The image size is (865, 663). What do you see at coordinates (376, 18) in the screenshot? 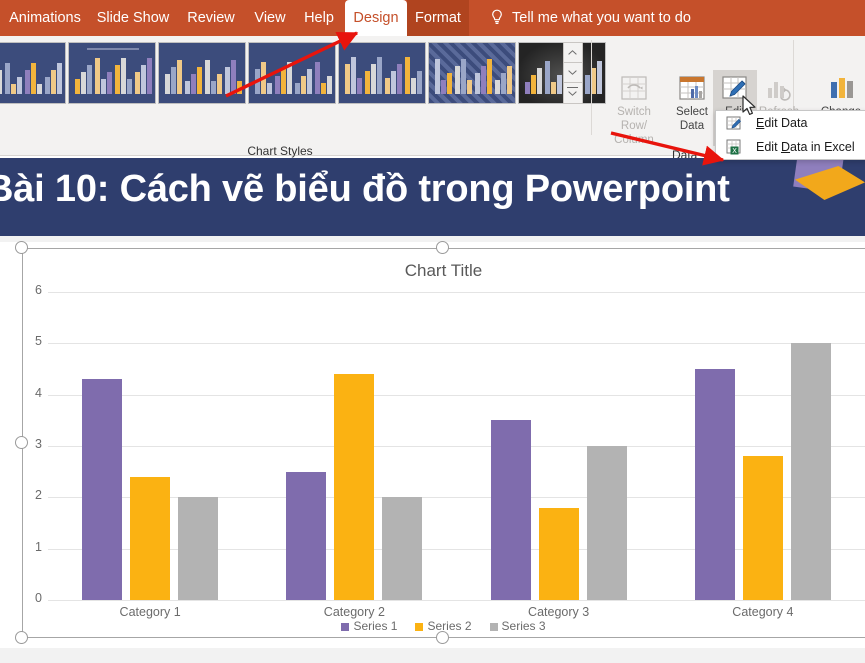
I see `tab-design: Design` at bounding box center [376, 18].